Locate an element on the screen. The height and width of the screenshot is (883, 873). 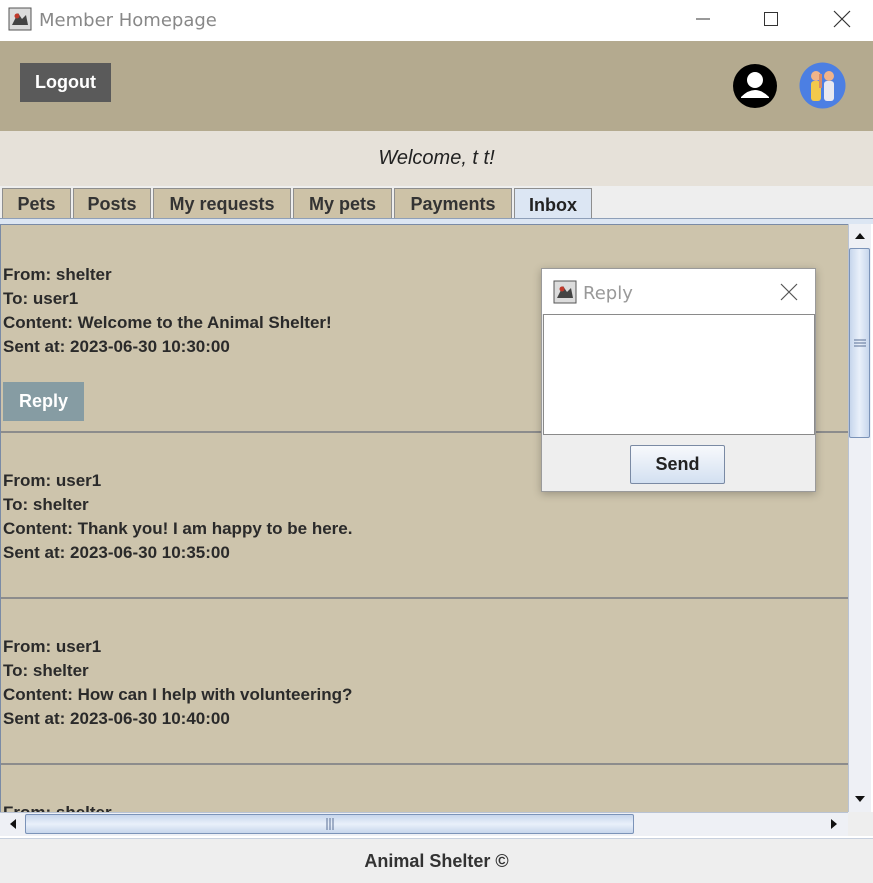
send-button: Send is located at coordinates (677, 464).